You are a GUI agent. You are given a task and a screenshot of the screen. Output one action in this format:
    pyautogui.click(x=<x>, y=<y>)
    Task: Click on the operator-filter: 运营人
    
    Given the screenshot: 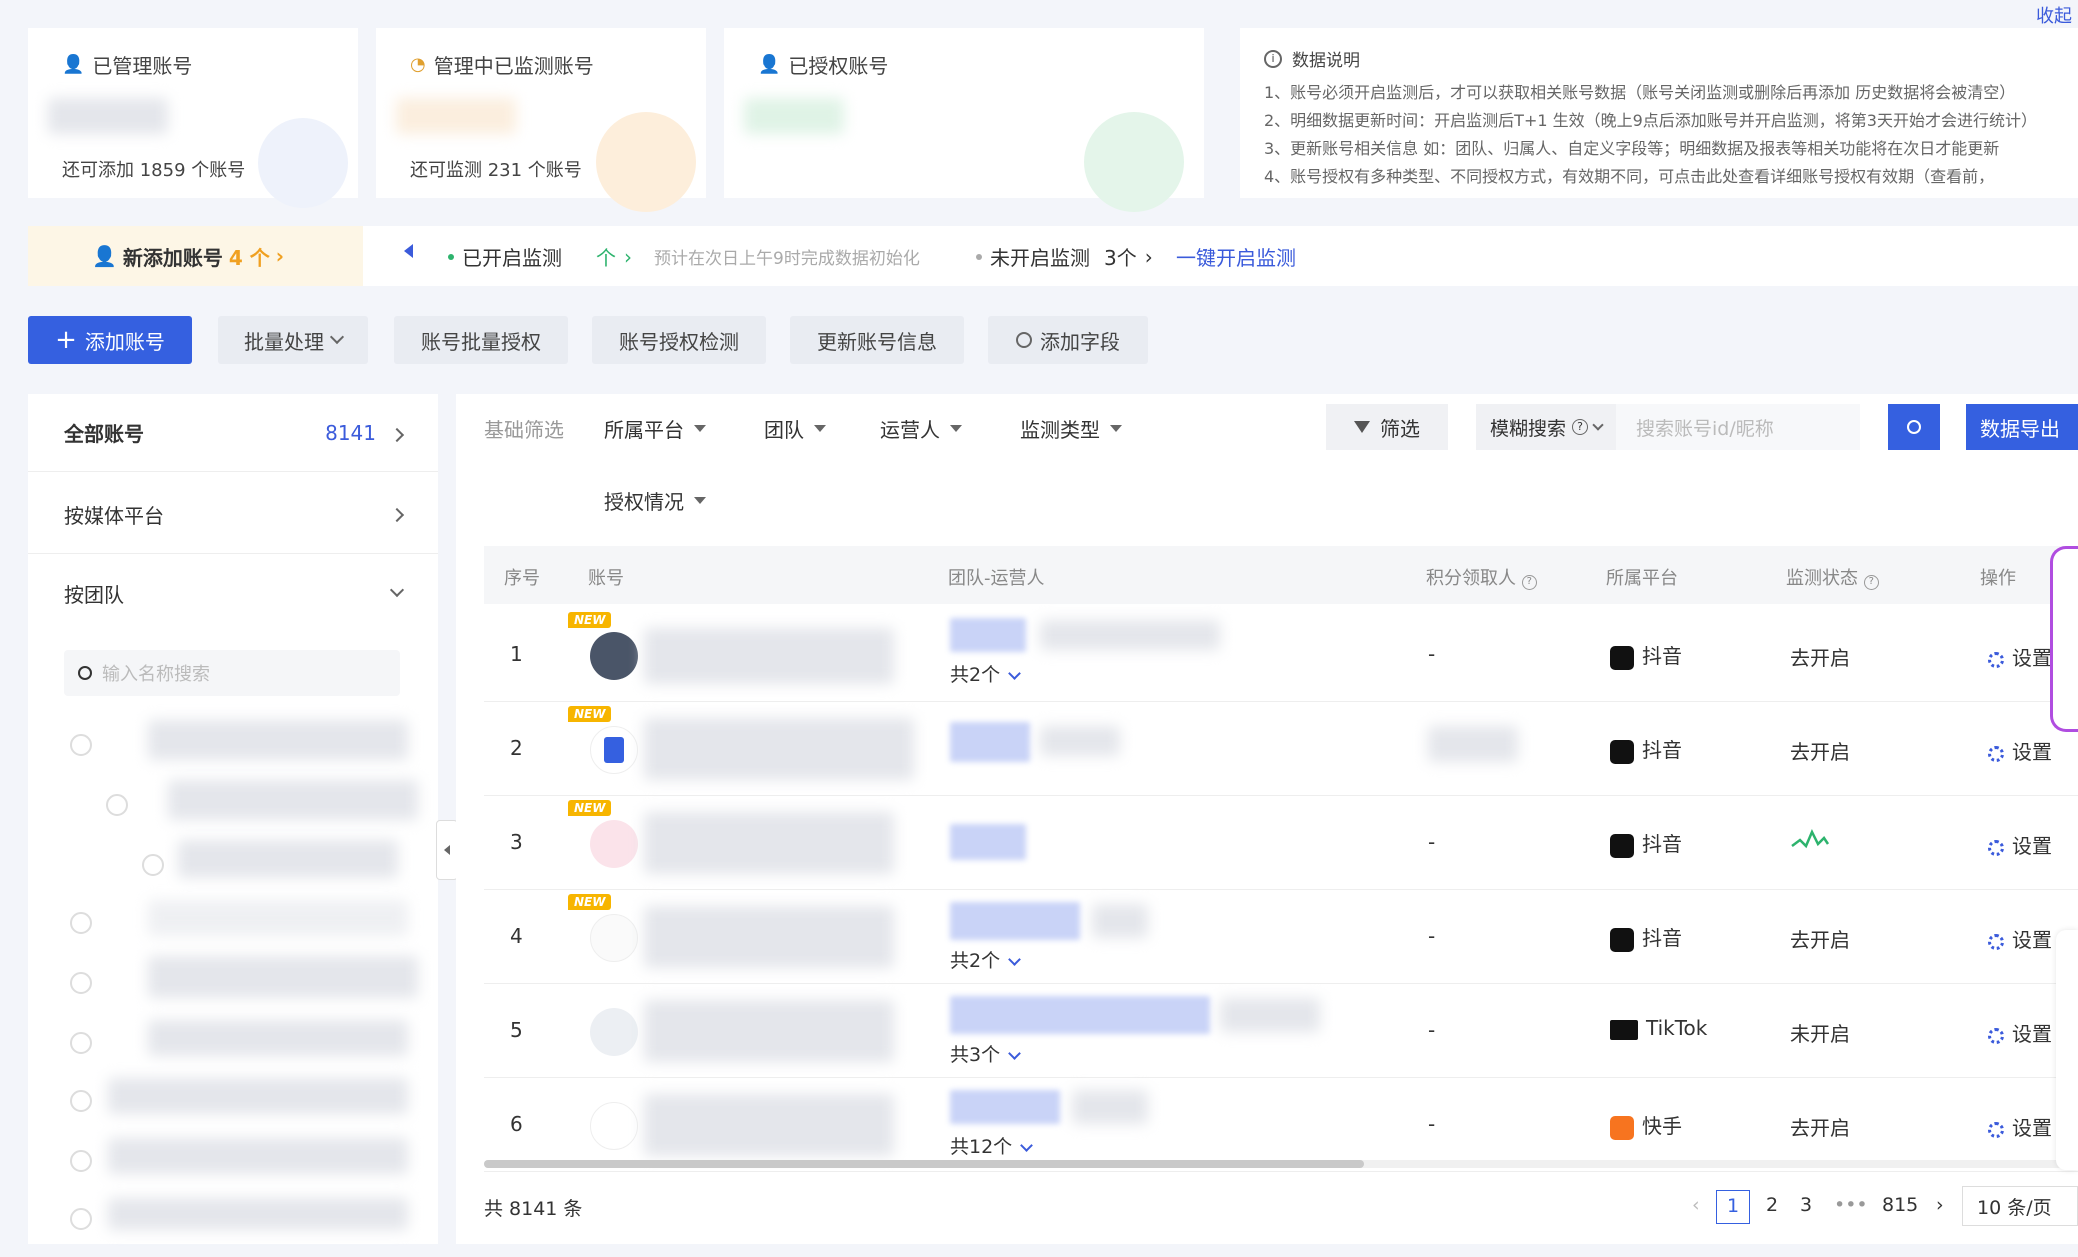 What is the action you would take?
    pyautogui.click(x=921, y=428)
    